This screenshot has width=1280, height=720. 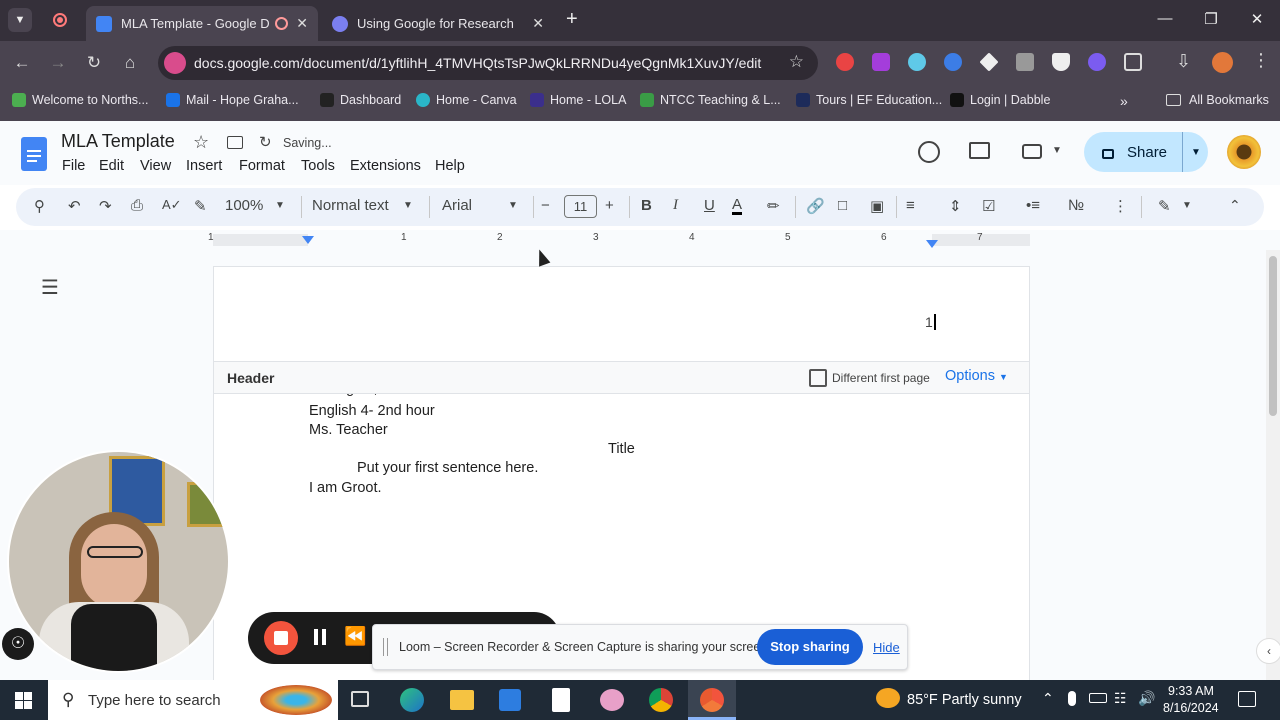 I want to click on underline-icon: U, so click(x=709, y=205).